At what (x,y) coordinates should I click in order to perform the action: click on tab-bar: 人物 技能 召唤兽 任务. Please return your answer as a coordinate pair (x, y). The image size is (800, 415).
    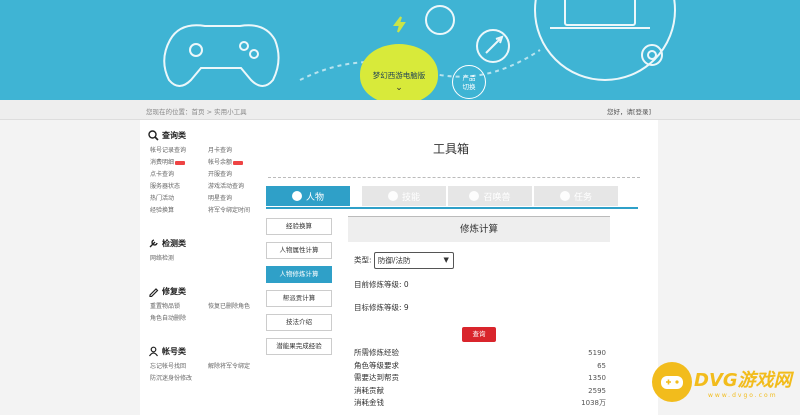
    Looking at the image, I should click on (456, 197).